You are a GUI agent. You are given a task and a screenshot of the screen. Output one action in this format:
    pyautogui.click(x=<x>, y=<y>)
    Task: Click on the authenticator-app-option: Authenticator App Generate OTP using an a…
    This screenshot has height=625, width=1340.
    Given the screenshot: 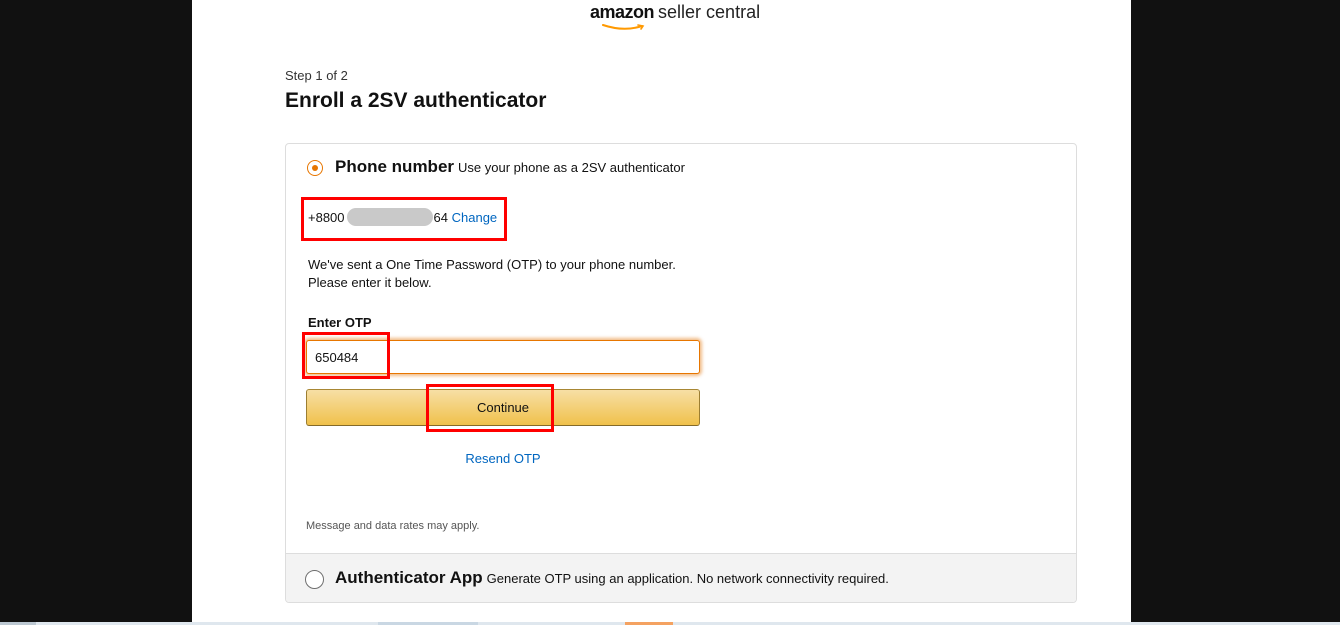 What is the action you would take?
    pyautogui.click(x=681, y=577)
    